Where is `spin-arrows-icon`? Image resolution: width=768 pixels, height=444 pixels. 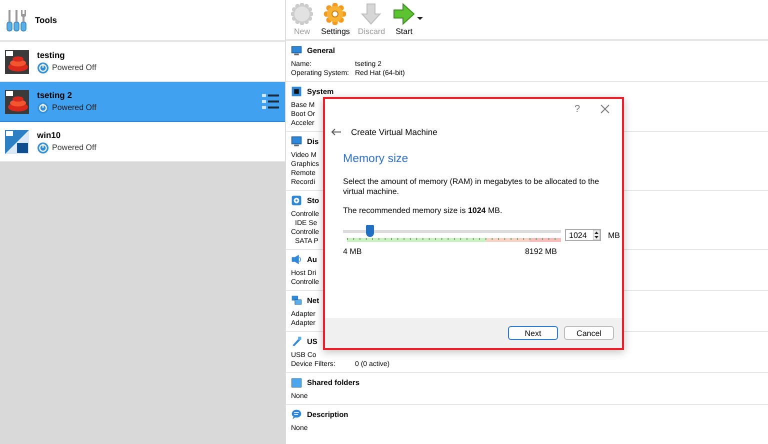 spin-arrows-icon is located at coordinates (596, 235).